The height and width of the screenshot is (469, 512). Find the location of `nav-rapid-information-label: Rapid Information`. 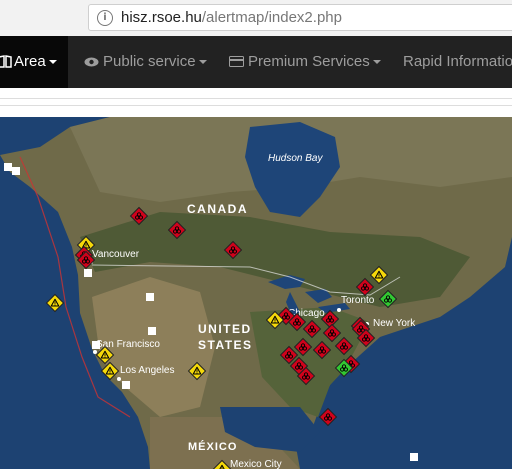

nav-rapid-information-label: Rapid Information is located at coordinates (457, 61).